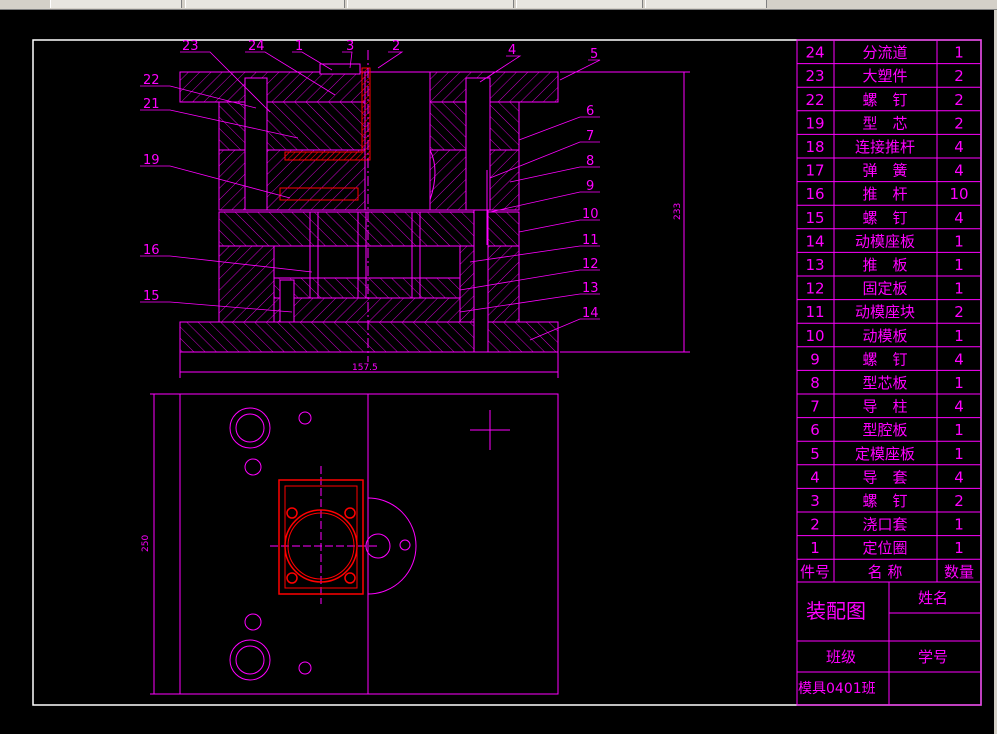 The image size is (997, 740). Describe the element at coordinates (814, 312) in the screenshot. I see `bom-cell-number: 11` at that location.